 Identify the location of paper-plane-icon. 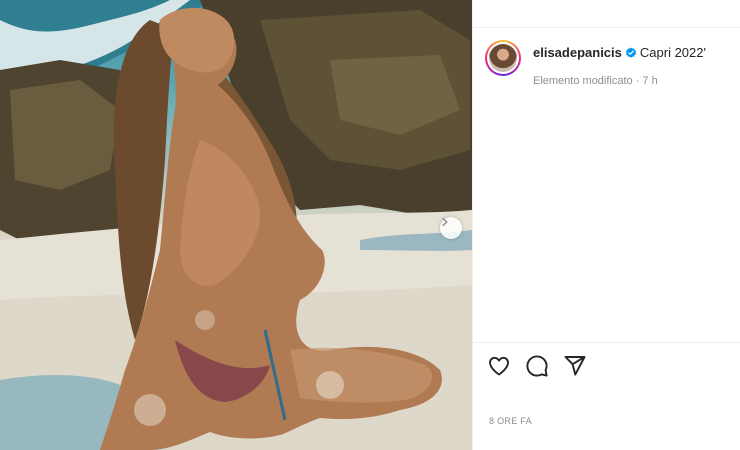
(575, 366).